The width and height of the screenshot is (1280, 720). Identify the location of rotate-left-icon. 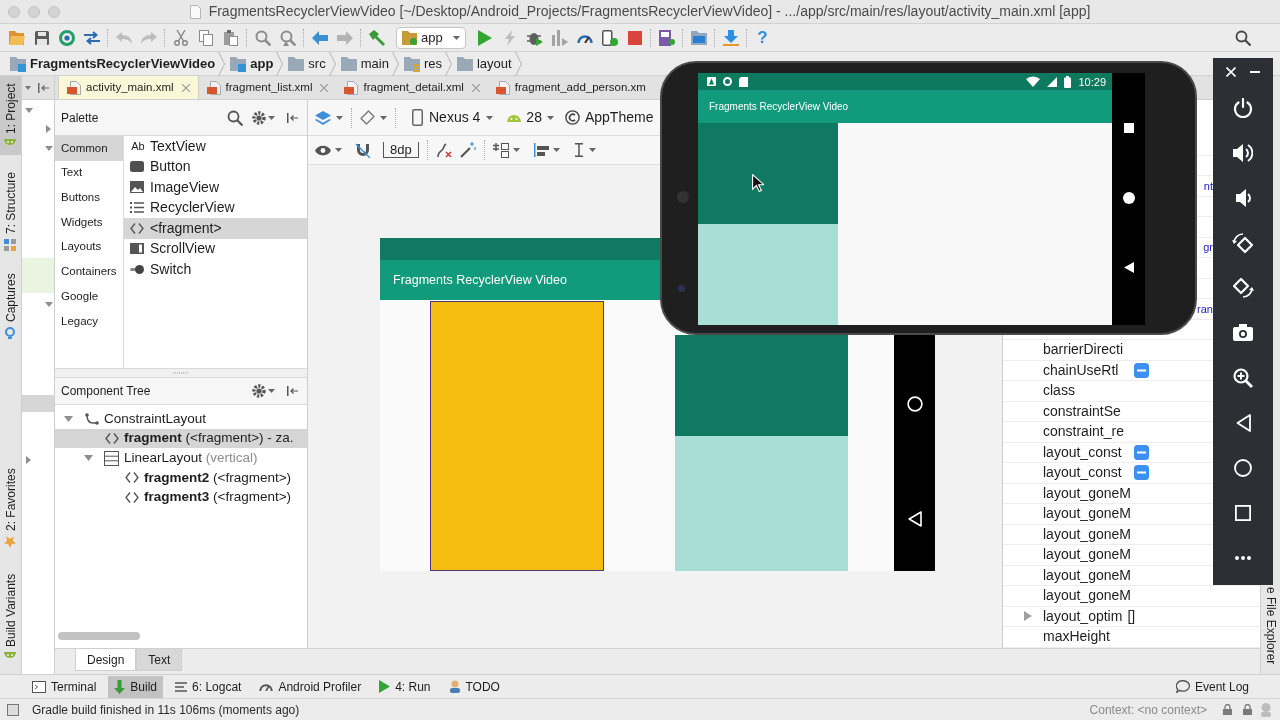
(1243, 242).